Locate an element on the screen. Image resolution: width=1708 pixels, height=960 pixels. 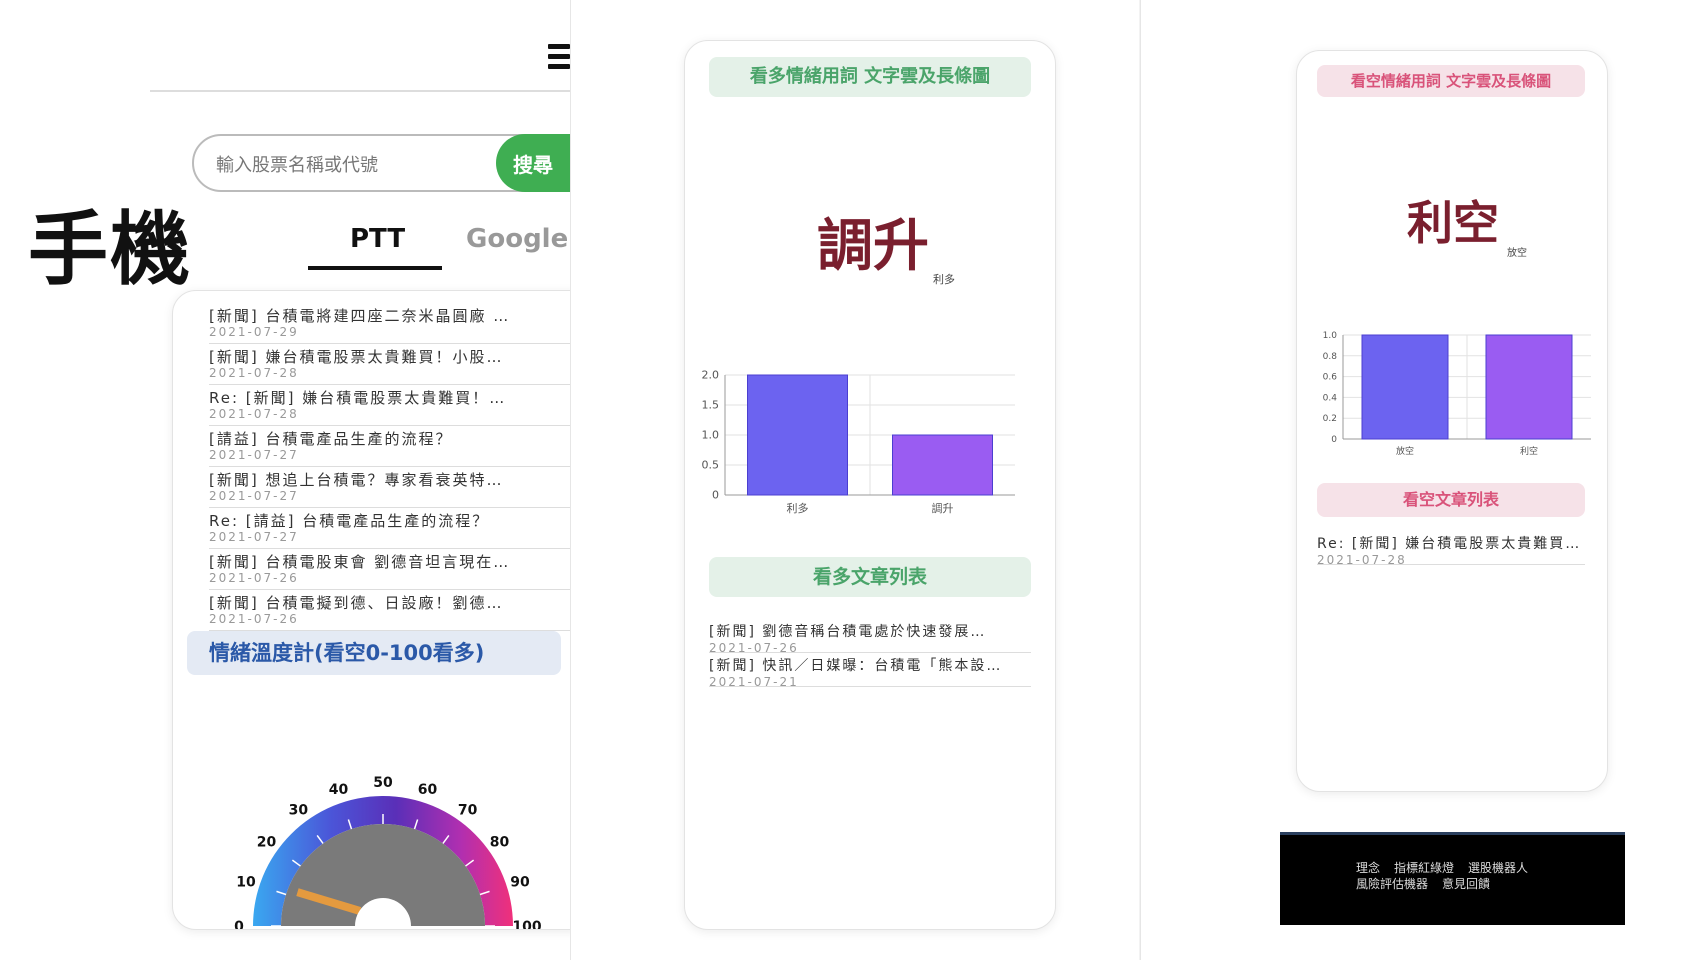
gauge-tick-label: 80 is located at coordinates (500, 842).